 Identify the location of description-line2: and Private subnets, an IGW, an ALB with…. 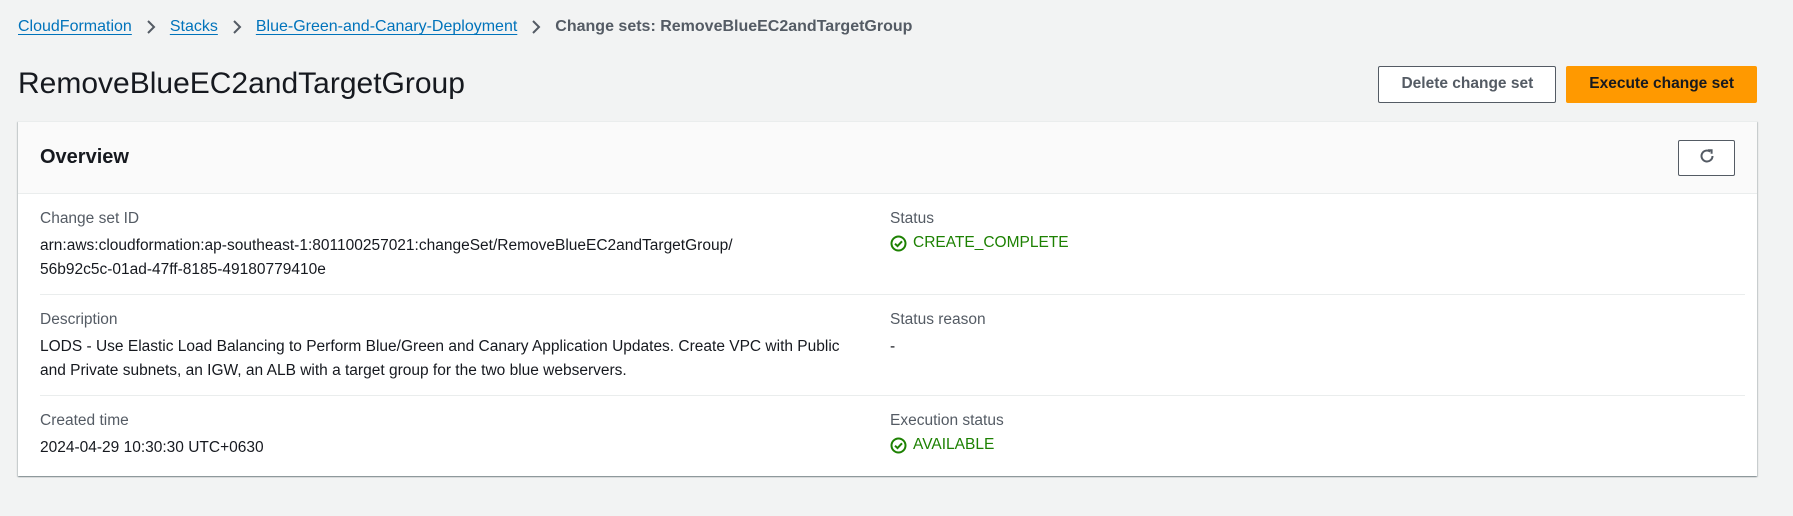
(333, 370).